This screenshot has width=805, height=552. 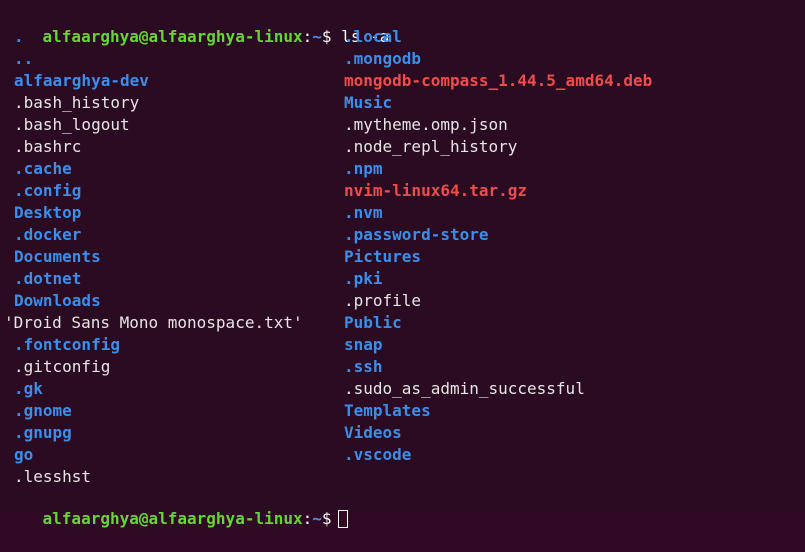 What do you see at coordinates (426, 124) in the screenshot?
I see `listing-entry-file: .mytheme.omp.json` at bounding box center [426, 124].